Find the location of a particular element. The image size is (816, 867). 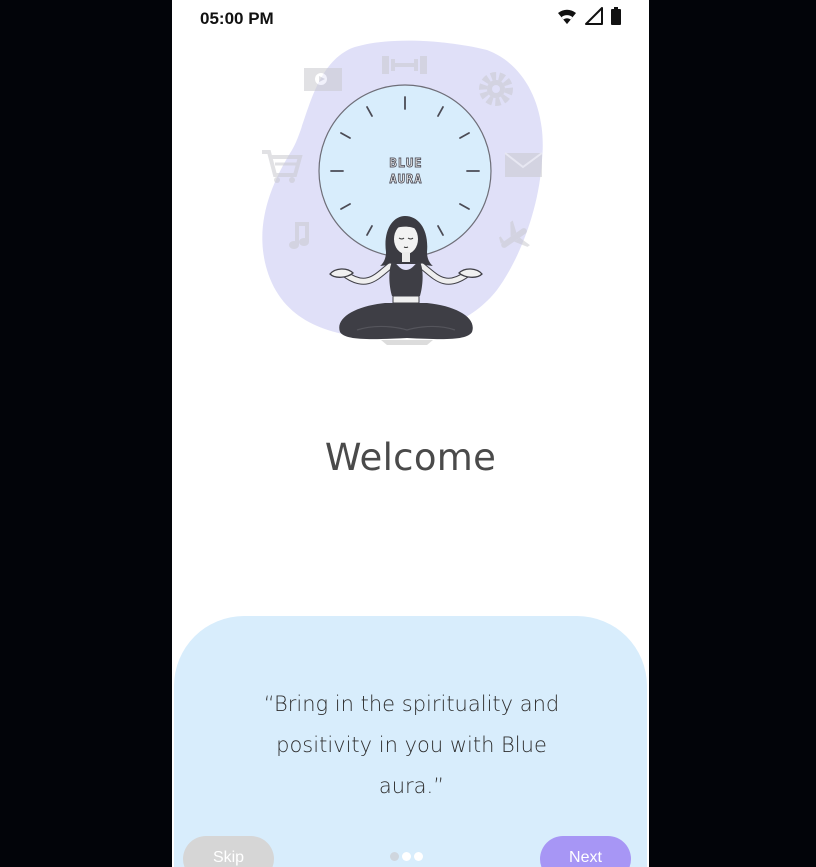

quote-line: aura.” is located at coordinates (411, 786).